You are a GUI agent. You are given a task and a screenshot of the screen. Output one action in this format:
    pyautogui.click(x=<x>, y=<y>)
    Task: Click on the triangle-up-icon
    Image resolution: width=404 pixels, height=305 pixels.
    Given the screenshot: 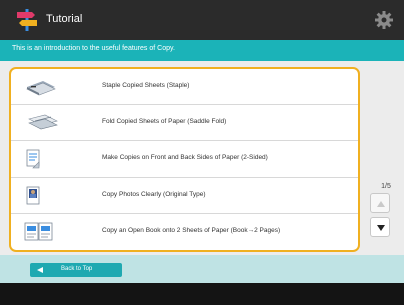 What is the action you would take?
    pyautogui.click(x=381, y=204)
    